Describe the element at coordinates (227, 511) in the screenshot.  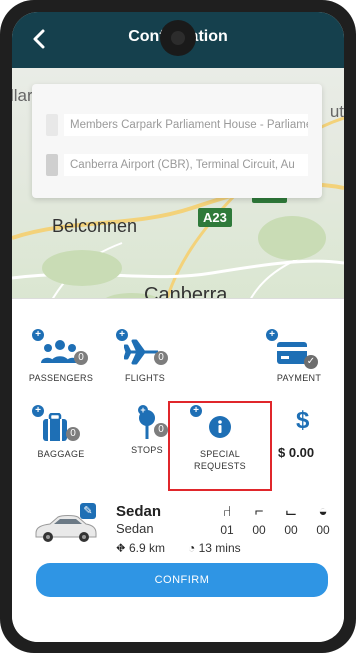
I see `seat-icon: ⑁` at that location.